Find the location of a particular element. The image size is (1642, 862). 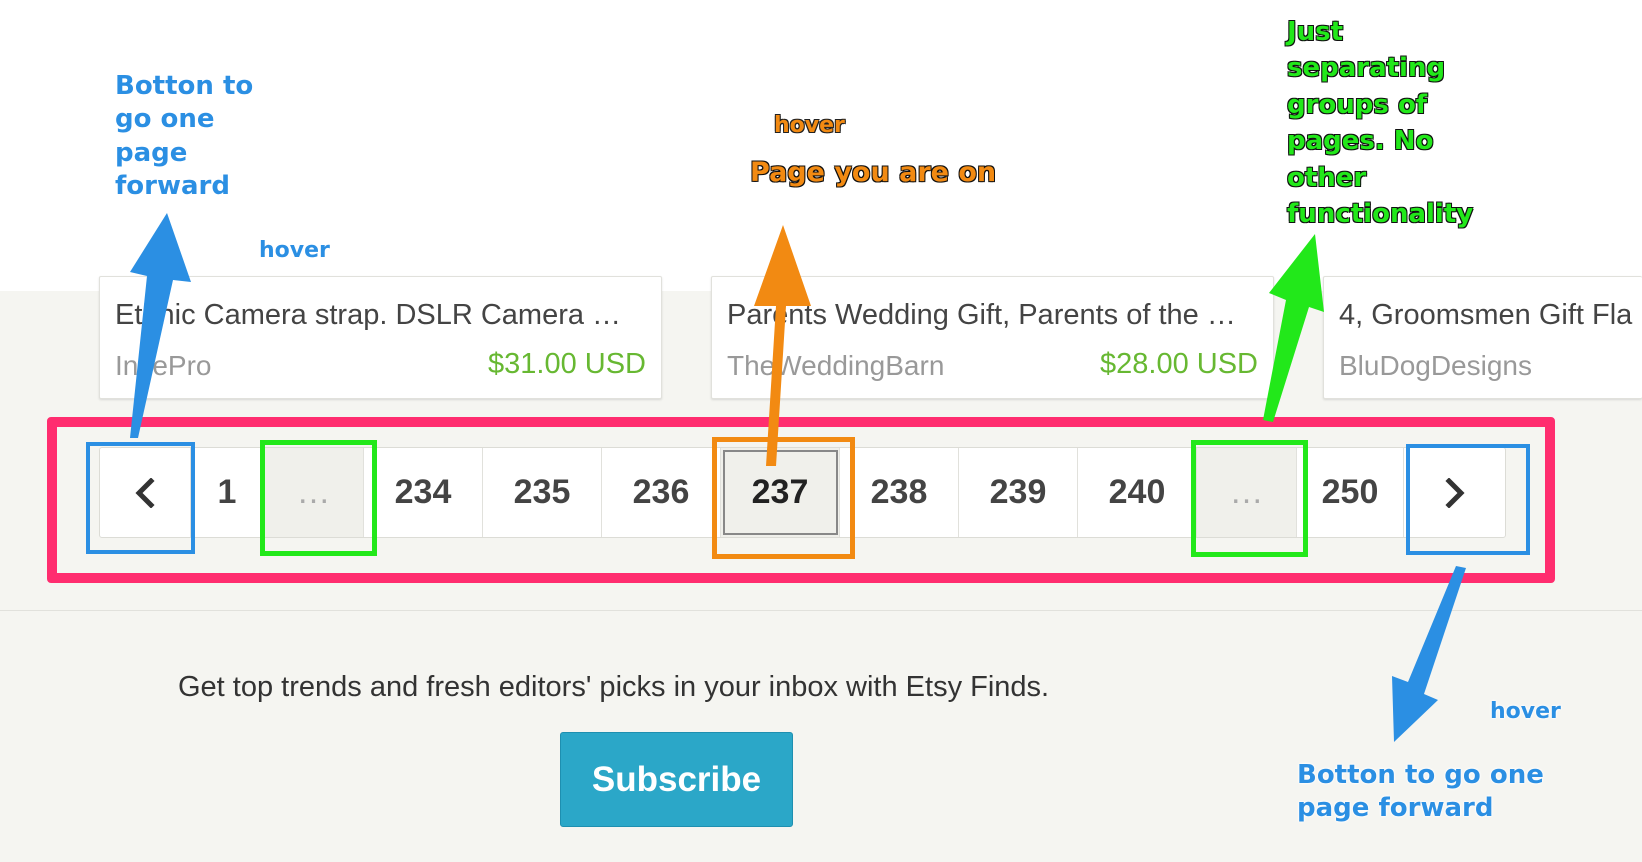

subscribe-button: Subscribe is located at coordinates (676, 779).